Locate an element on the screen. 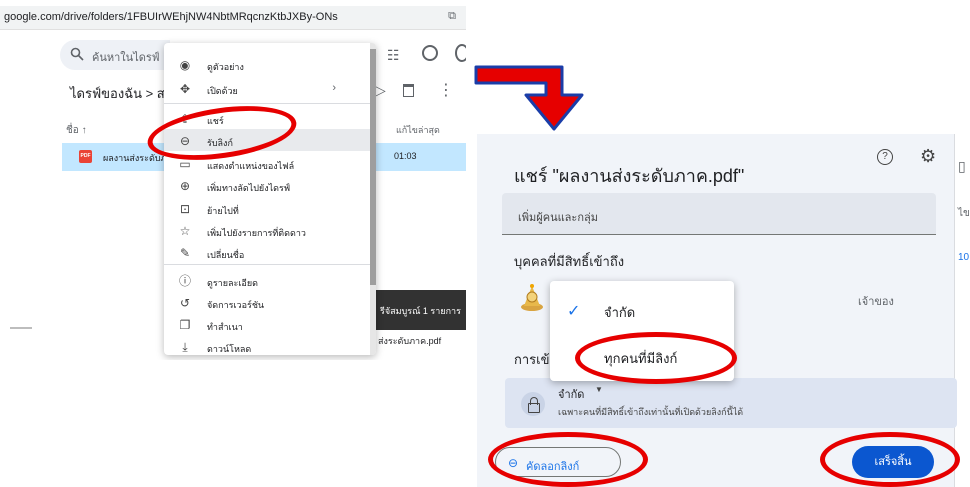 The width and height of the screenshot is (970, 487). copy-link-button: ⊖ คัดลอกลิงก์ is located at coordinates (558, 462).